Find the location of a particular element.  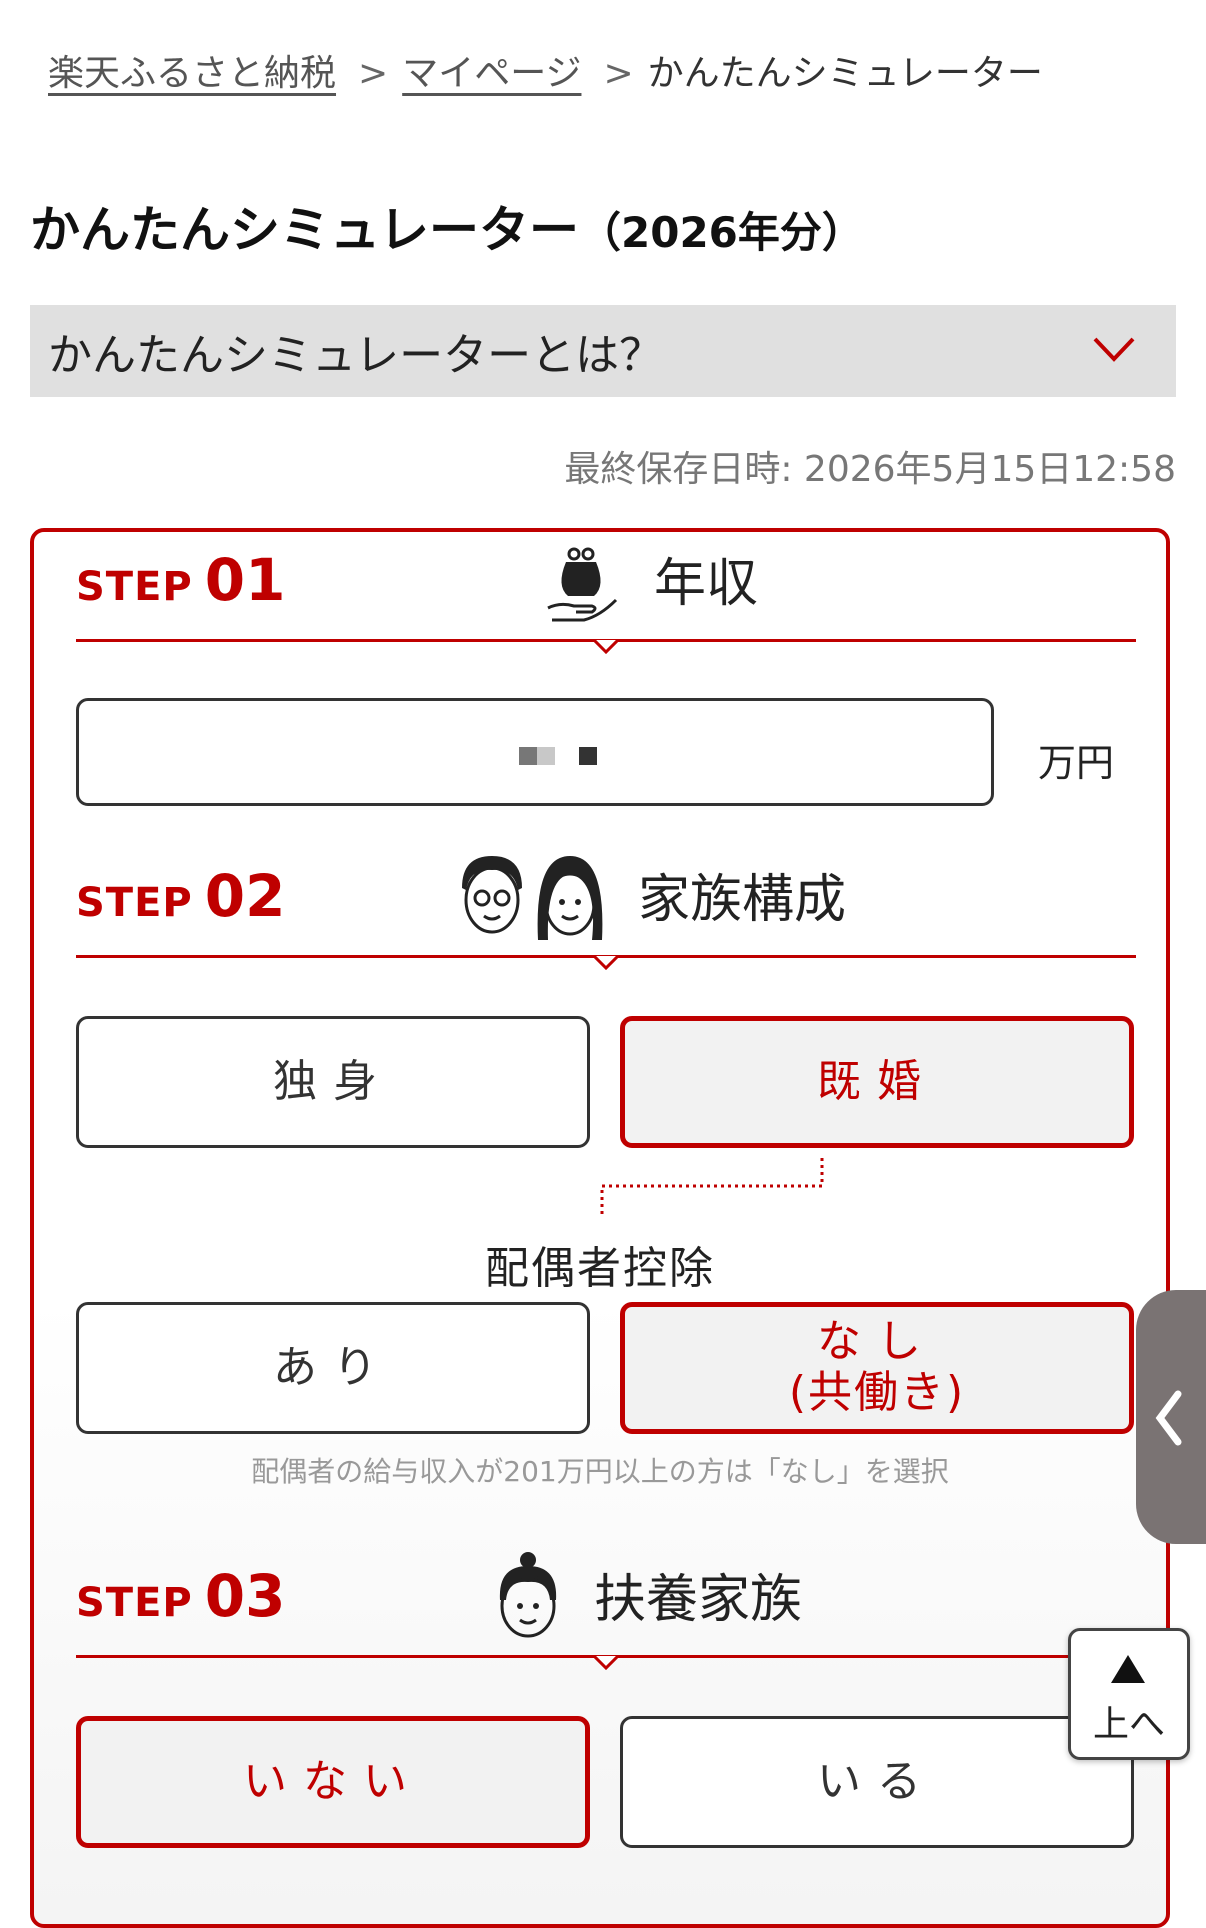

wallet-hand-icon is located at coordinates (582, 584).